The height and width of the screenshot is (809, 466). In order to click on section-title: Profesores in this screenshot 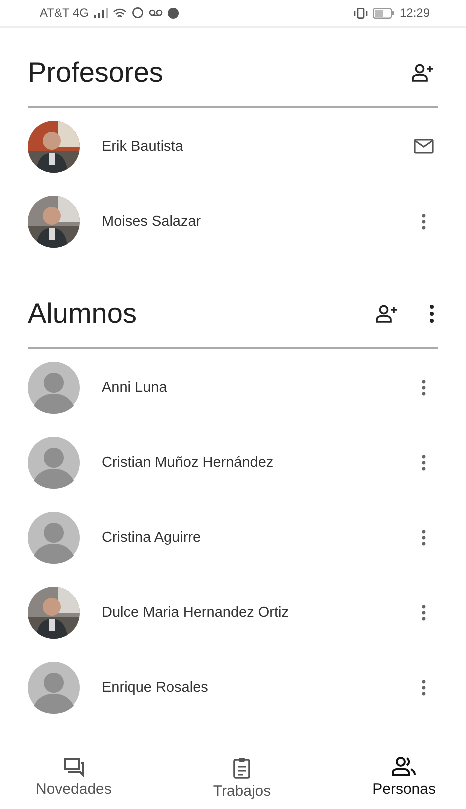, I will do `click(96, 73)`.